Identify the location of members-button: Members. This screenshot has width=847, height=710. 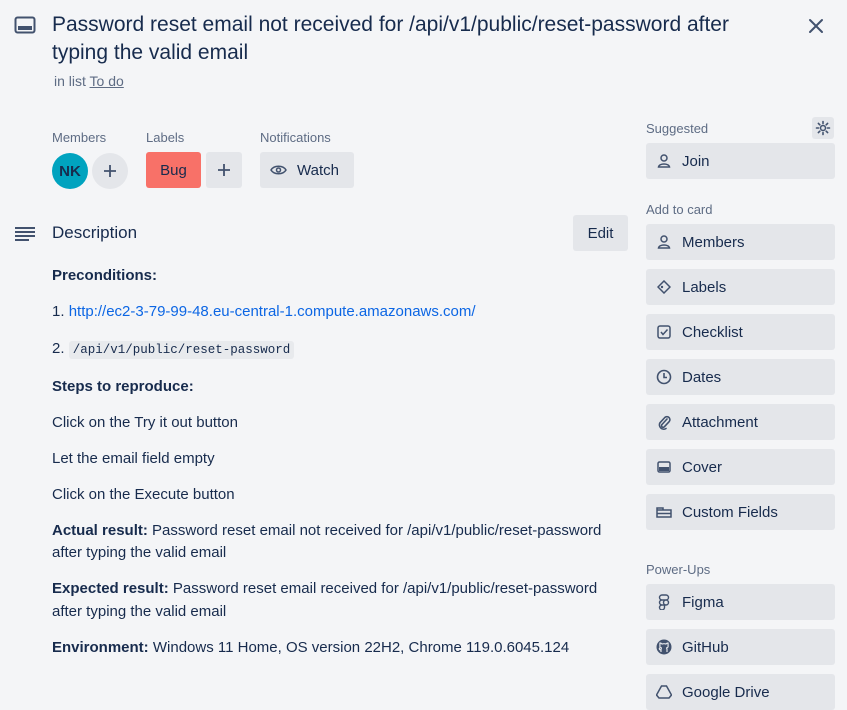
(740, 242).